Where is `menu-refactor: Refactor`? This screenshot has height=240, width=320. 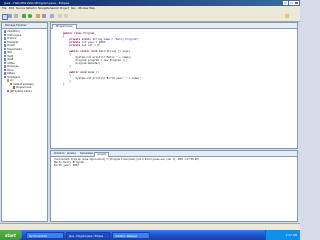
menu-refactor: Refactor is located at coordinates (31, 8).